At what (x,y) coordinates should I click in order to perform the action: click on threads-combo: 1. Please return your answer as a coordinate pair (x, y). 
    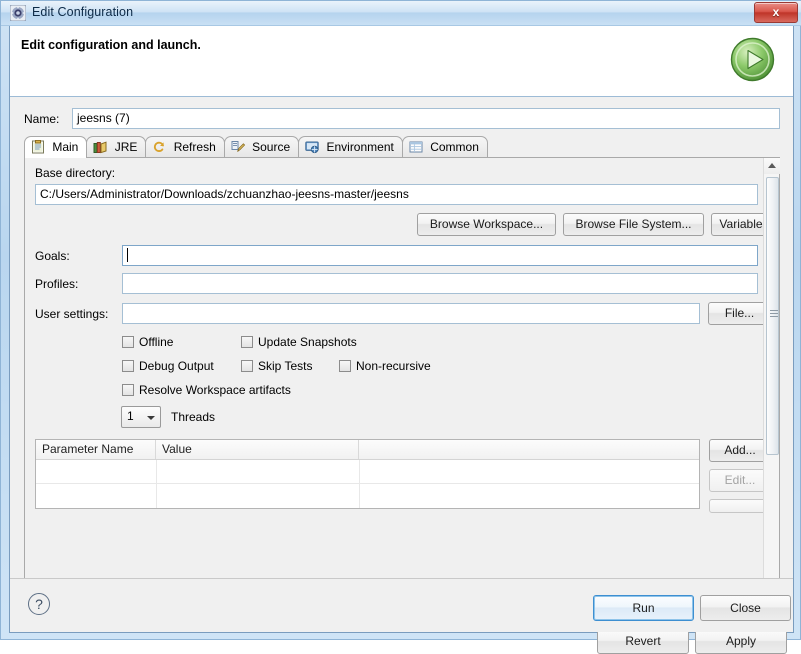
    Looking at the image, I should click on (141, 417).